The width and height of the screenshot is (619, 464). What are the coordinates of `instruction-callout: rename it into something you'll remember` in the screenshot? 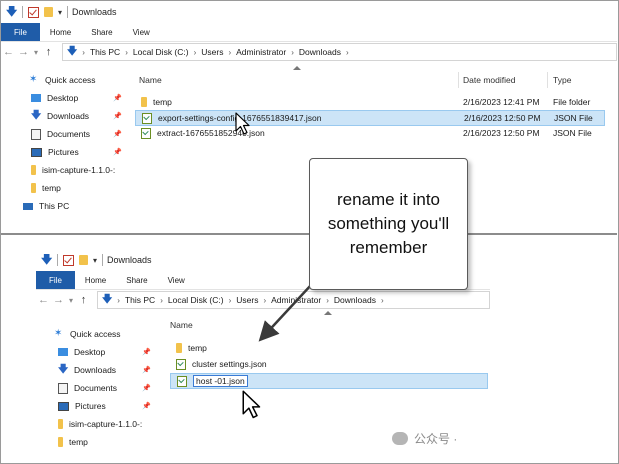 It's located at (388, 224).